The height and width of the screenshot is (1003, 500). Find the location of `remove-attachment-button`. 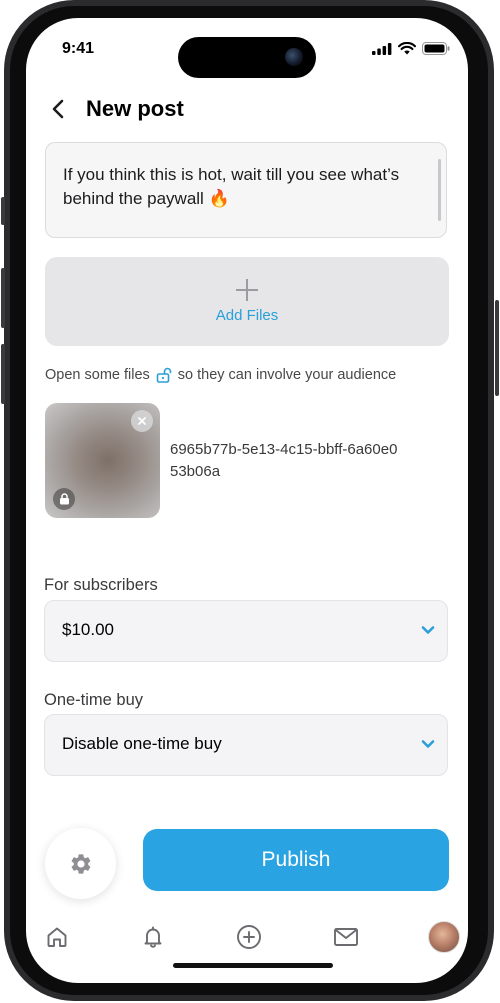

remove-attachment-button is located at coordinates (142, 421).